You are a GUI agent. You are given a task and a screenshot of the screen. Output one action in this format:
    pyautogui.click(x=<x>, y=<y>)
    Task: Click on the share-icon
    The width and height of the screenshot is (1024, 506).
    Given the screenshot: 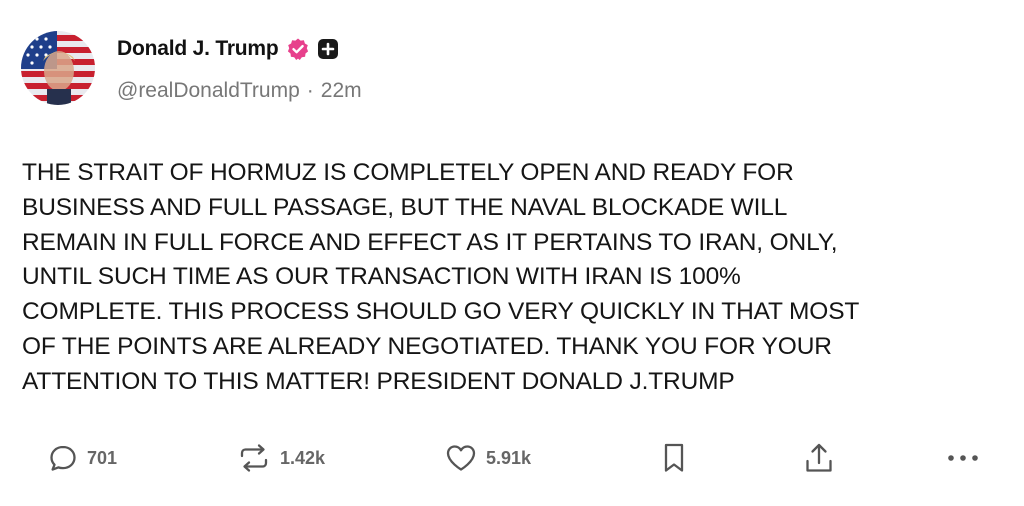 What is the action you would take?
    pyautogui.click(x=819, y=458)
    